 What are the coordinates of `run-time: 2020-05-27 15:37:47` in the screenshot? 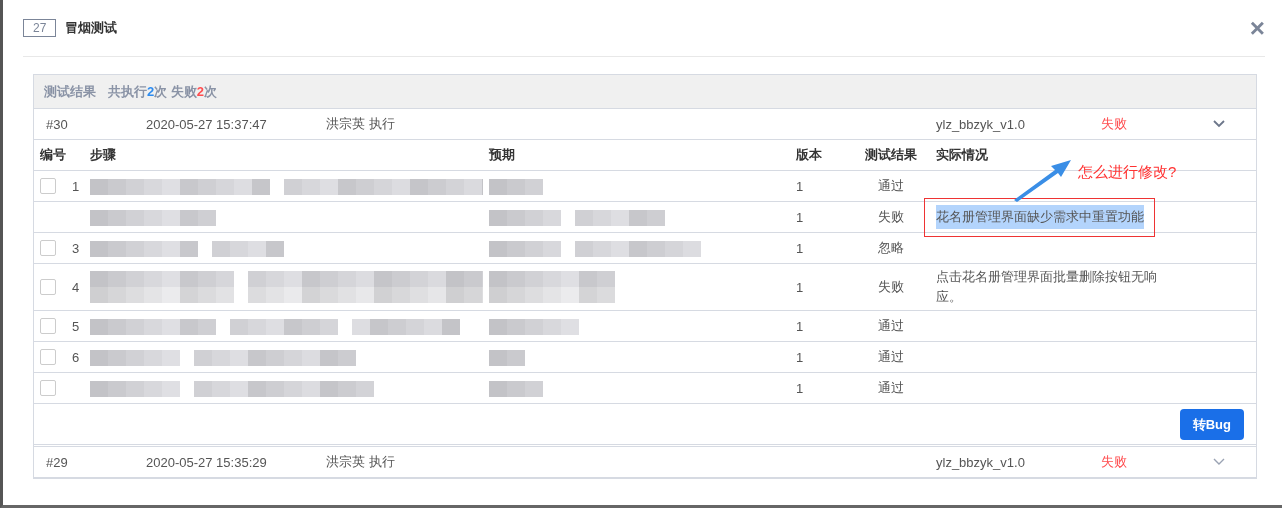 It's located at (207, 124).